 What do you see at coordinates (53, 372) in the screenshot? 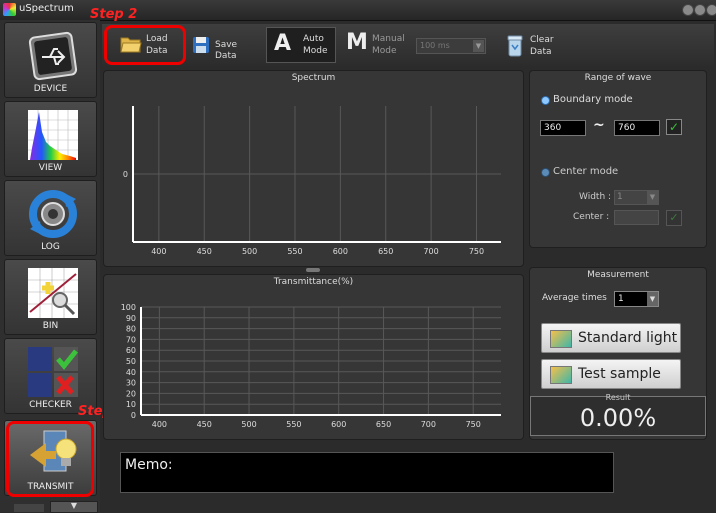
I see `checker-icon` at bounding box center [53, 372].